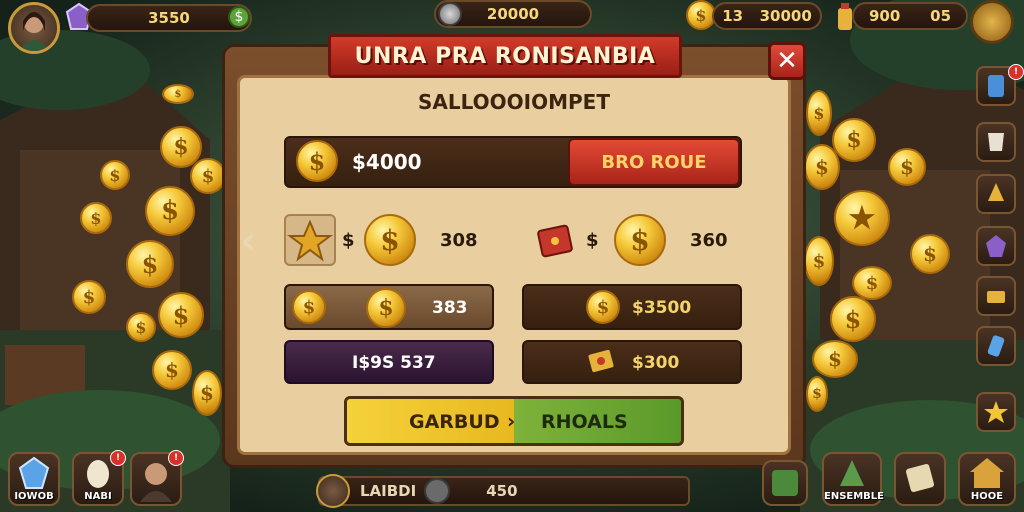  Describe the element at coordinates (459, 240) in the screenshot. I see `offer-left-value: 308` at that location.